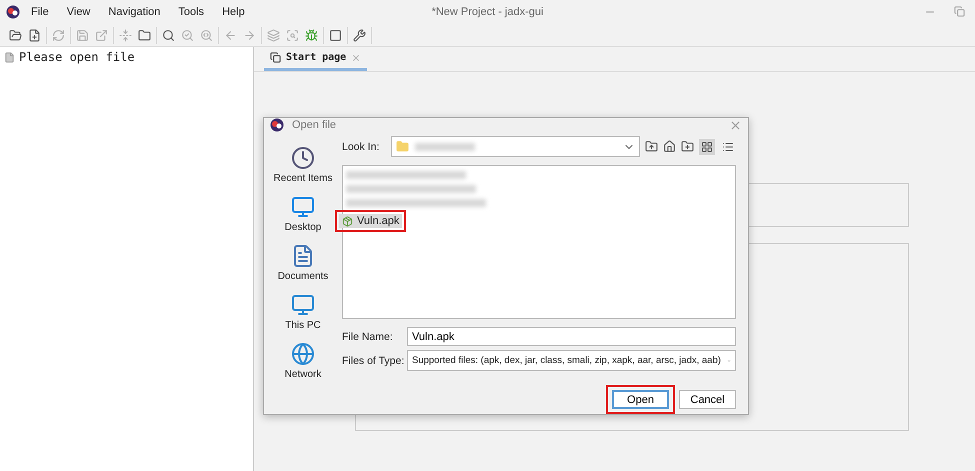  I want to click on look-in-label: Look In:, so click(361, 146).